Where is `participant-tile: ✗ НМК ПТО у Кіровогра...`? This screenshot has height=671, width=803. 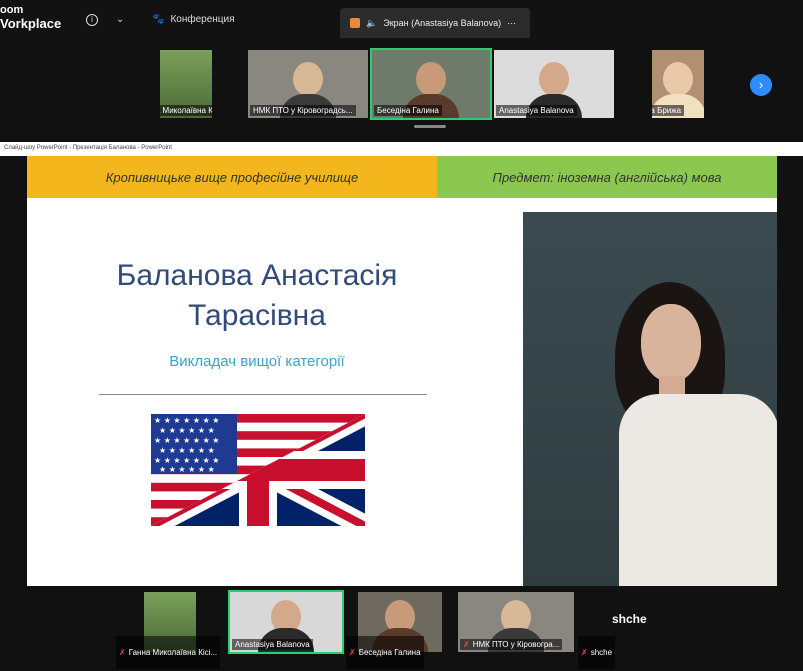
participant-tile: ✗ НМК ПТО у Кіровогра... is located at coordinates (516, 622).